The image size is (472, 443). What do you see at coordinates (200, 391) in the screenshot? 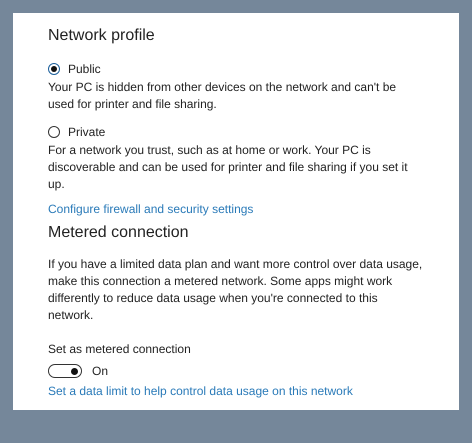
I see `data-limit-link: Set a data limit to help control data usage on this network` at bounding box center [200, 391].